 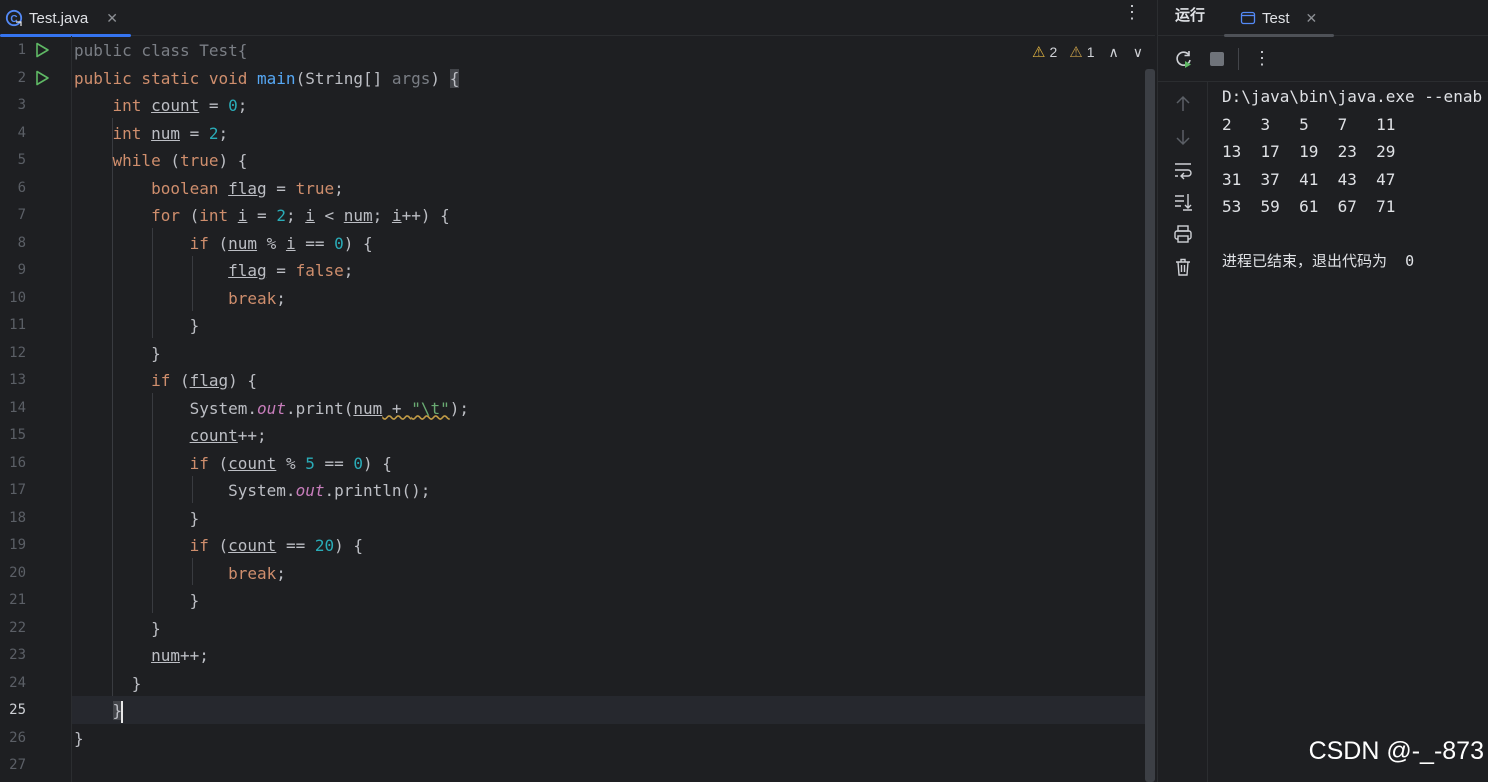 What do you see at coordinates (14, 18) in the screenshot?
I see `java-class-icon: C` at bounding box center [14, 18].